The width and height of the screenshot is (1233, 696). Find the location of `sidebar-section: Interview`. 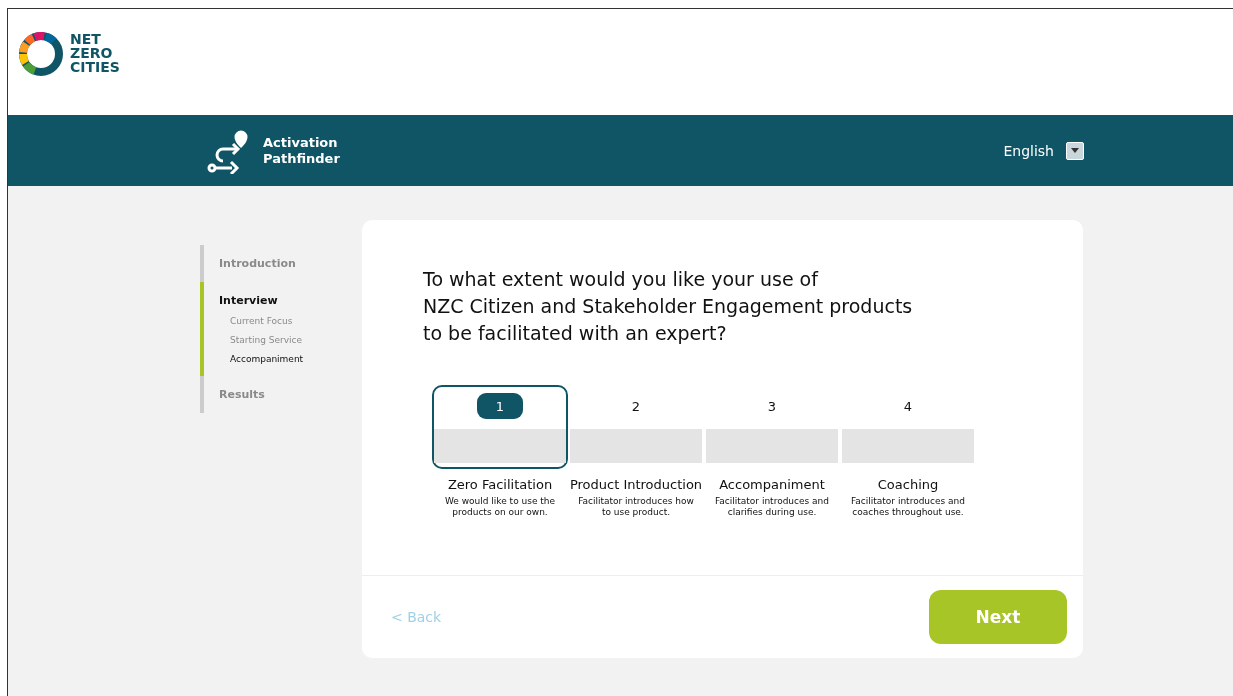

sidebar-section: Interview is located at coordinates (290, 300).